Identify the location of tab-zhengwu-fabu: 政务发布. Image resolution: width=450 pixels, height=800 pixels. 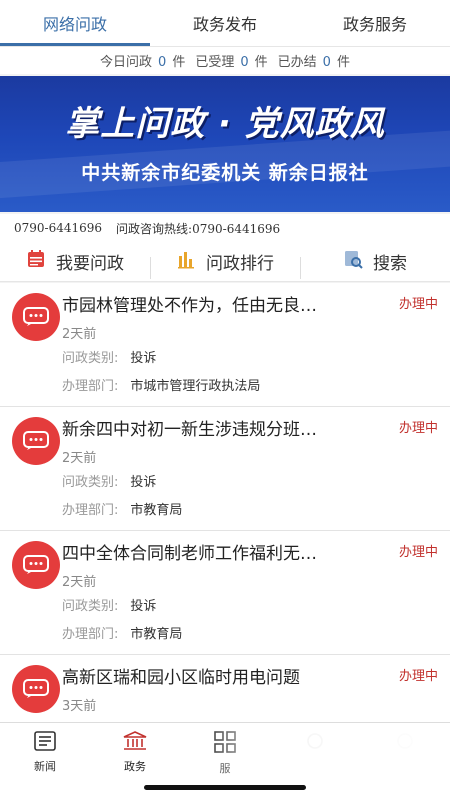
(225, 23).